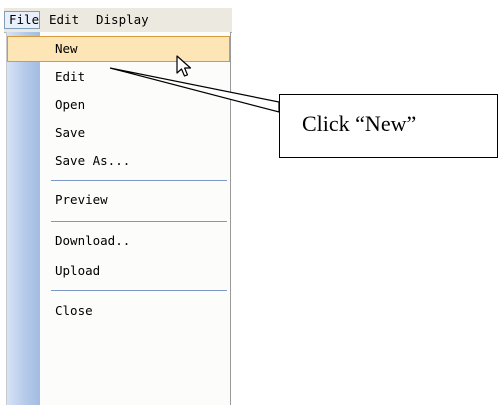 Image resolution: width=502 pixels, height=405 pixels. What do you see at coordinates (194, 90) in the screenshot?
I see `callout-pointer` at bounding box center [194, 90].